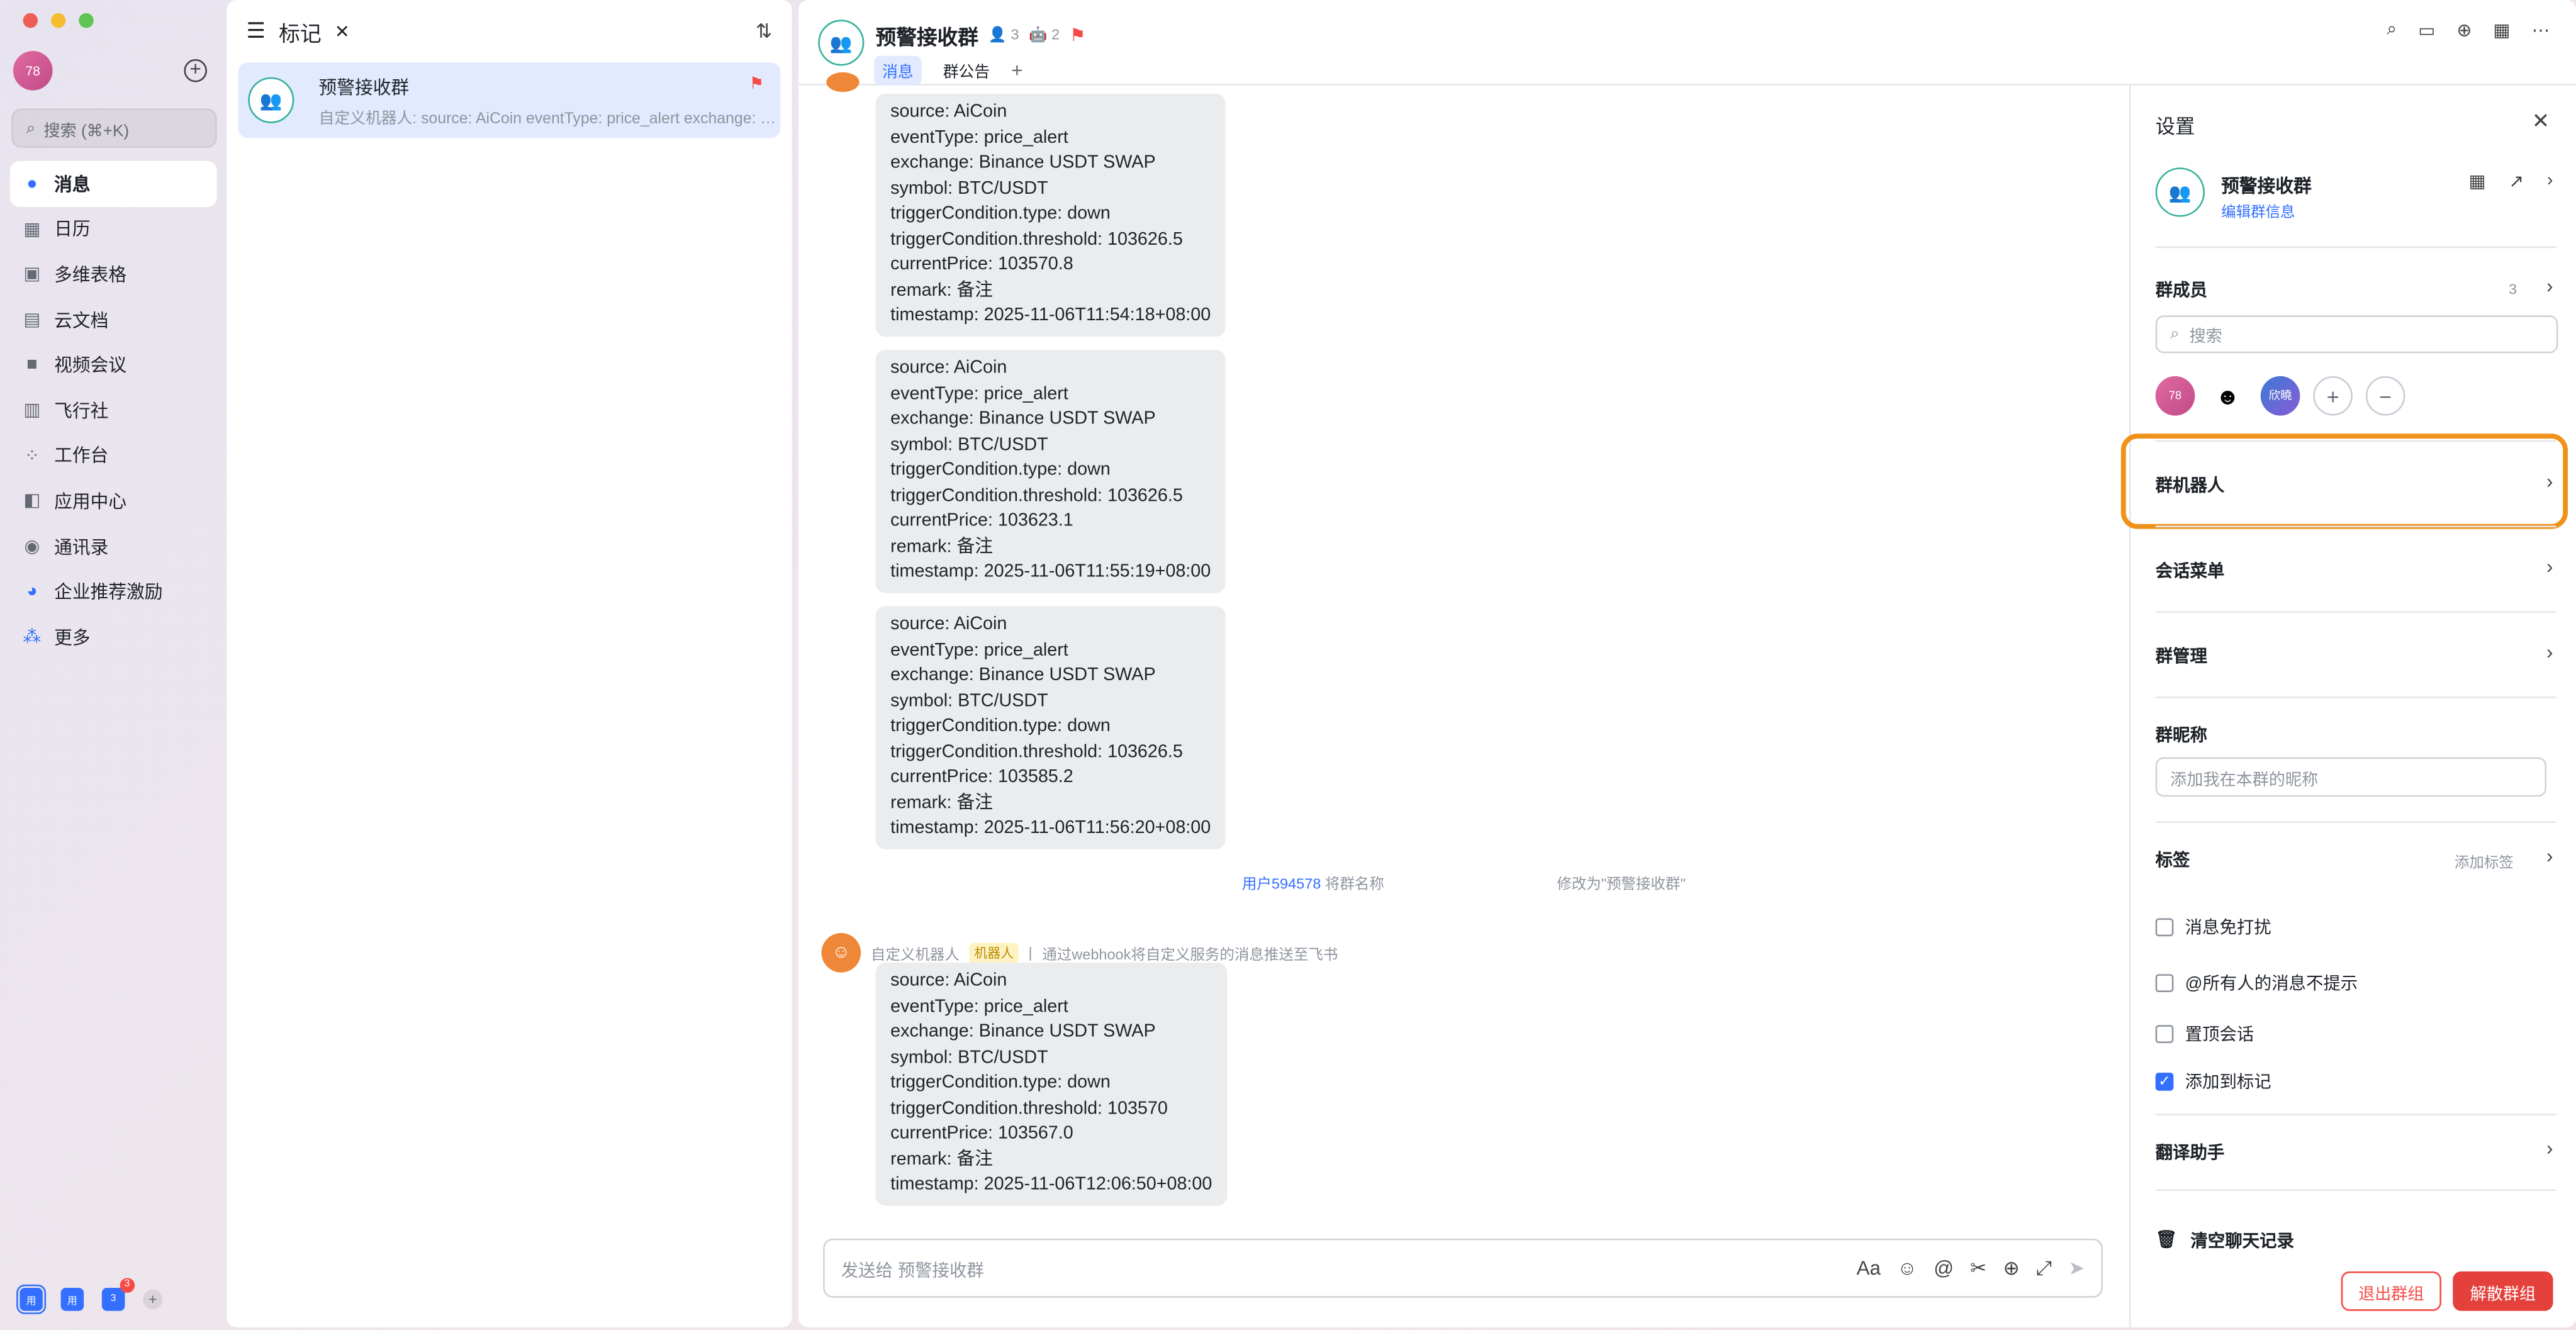 This screenshot has width=2576, height=1330. What do you see at coordinates (2181, 736) in the screenshot?
I see `nickname-label: 群昵称` at bounding box center [2181, 736].